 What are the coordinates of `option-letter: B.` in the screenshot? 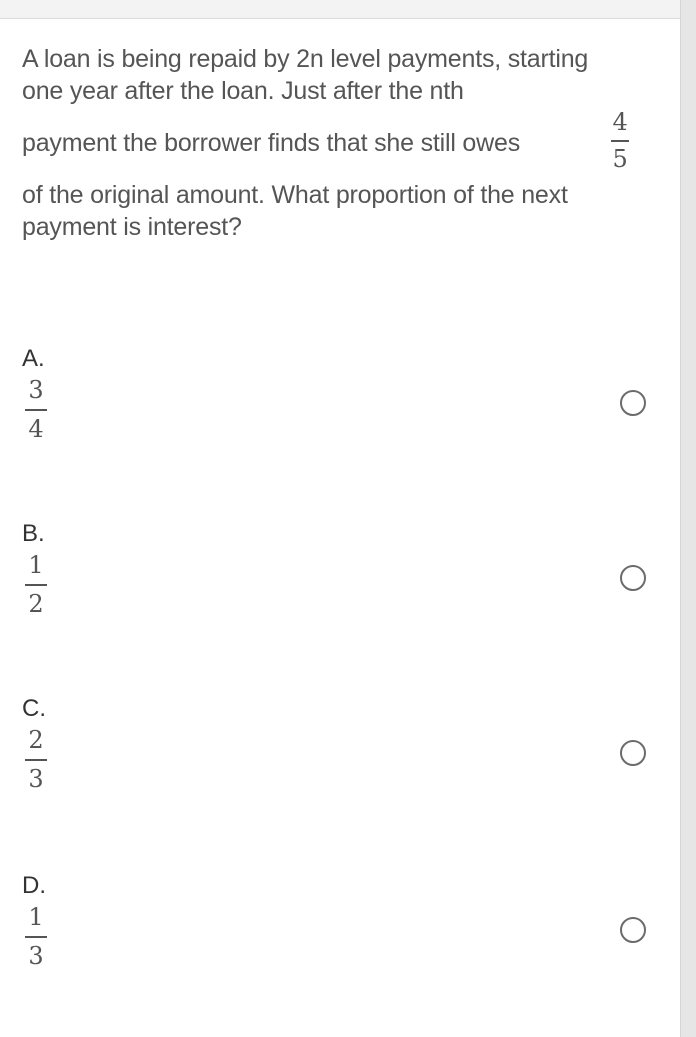 It's located at (33, 533).